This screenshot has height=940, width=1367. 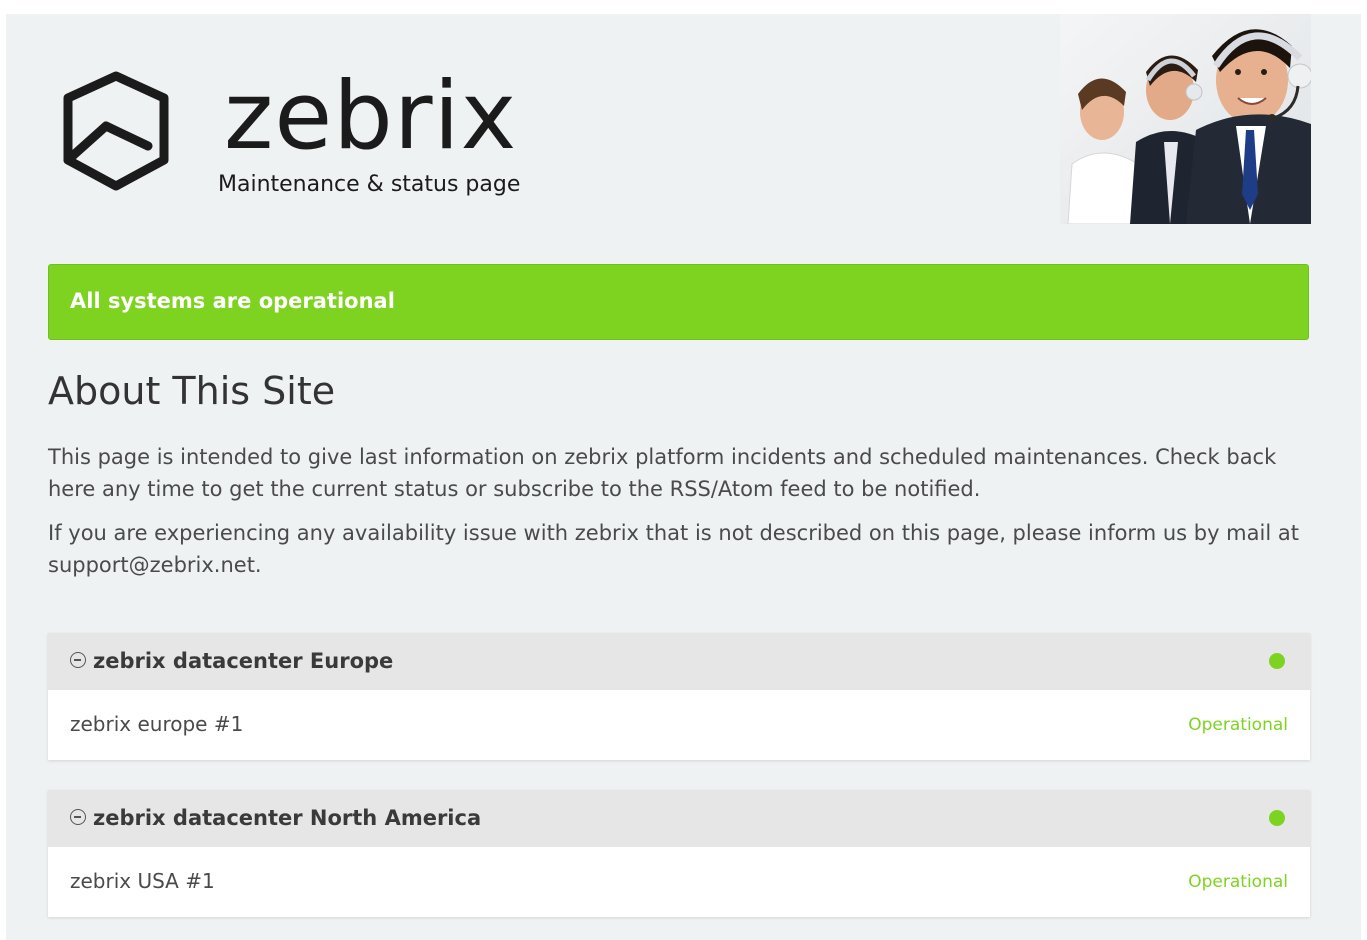 What do you see at coordinates (679, 882) in the screenshot?
I see `component-row: zebrix USA #1 Operational` at bounding box center [679, 882].